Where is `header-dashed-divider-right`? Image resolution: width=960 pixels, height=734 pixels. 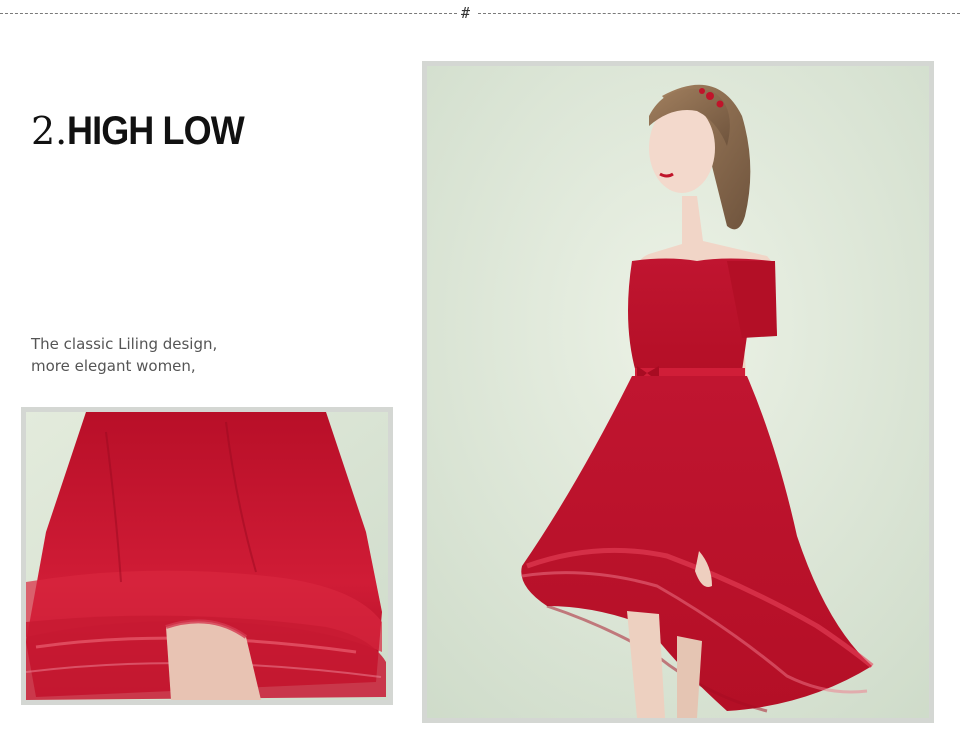 header-dashed-divider-right is located at coordinates (719, 13).